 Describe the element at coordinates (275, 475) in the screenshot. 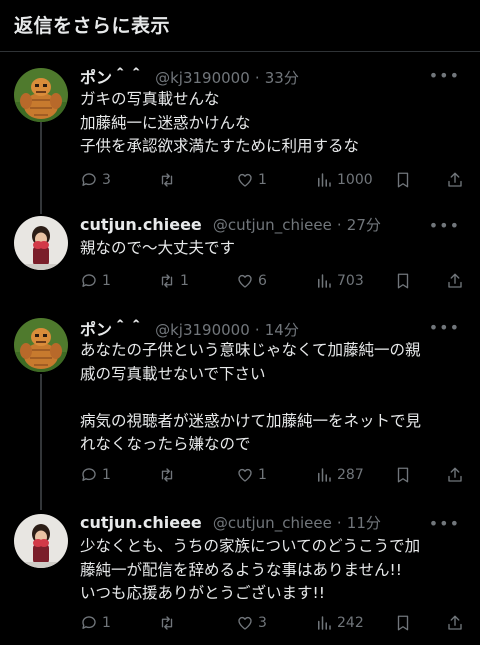

I see `action-bar: 1 1 287` at that location.